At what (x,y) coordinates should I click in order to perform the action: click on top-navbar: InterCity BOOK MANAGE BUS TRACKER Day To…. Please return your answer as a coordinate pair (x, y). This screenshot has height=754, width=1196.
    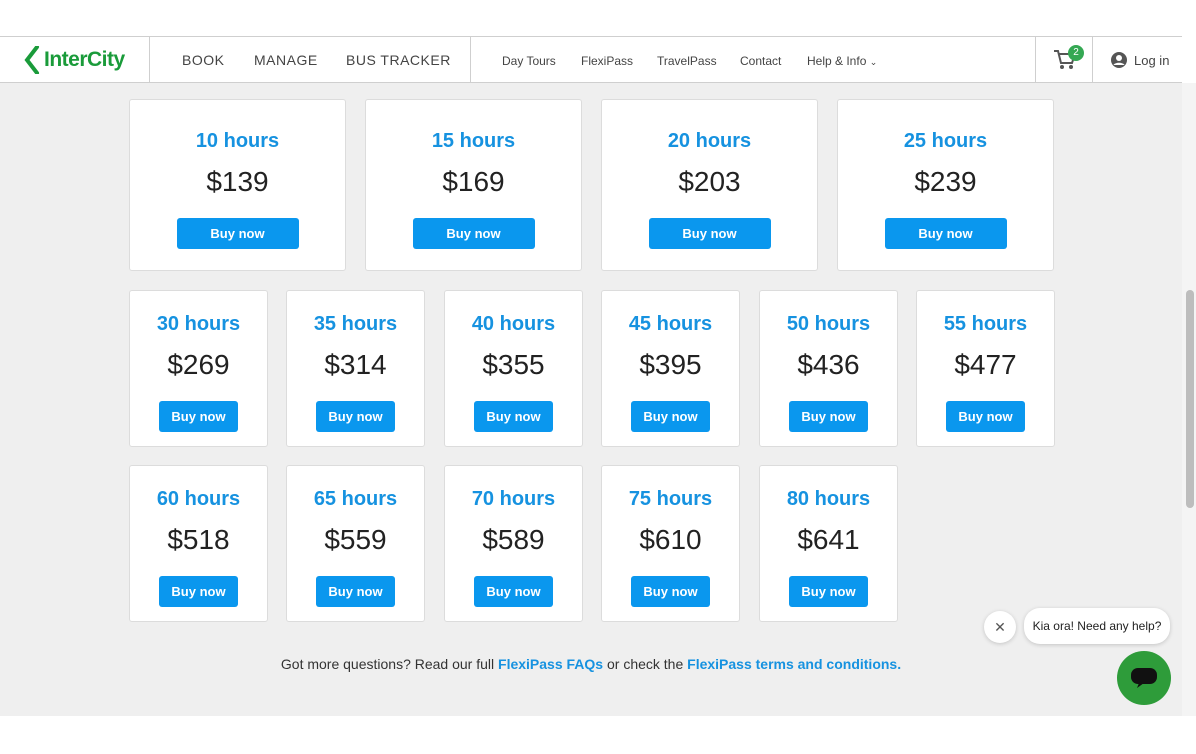
    Looking at the image, I should click on (591, 59).